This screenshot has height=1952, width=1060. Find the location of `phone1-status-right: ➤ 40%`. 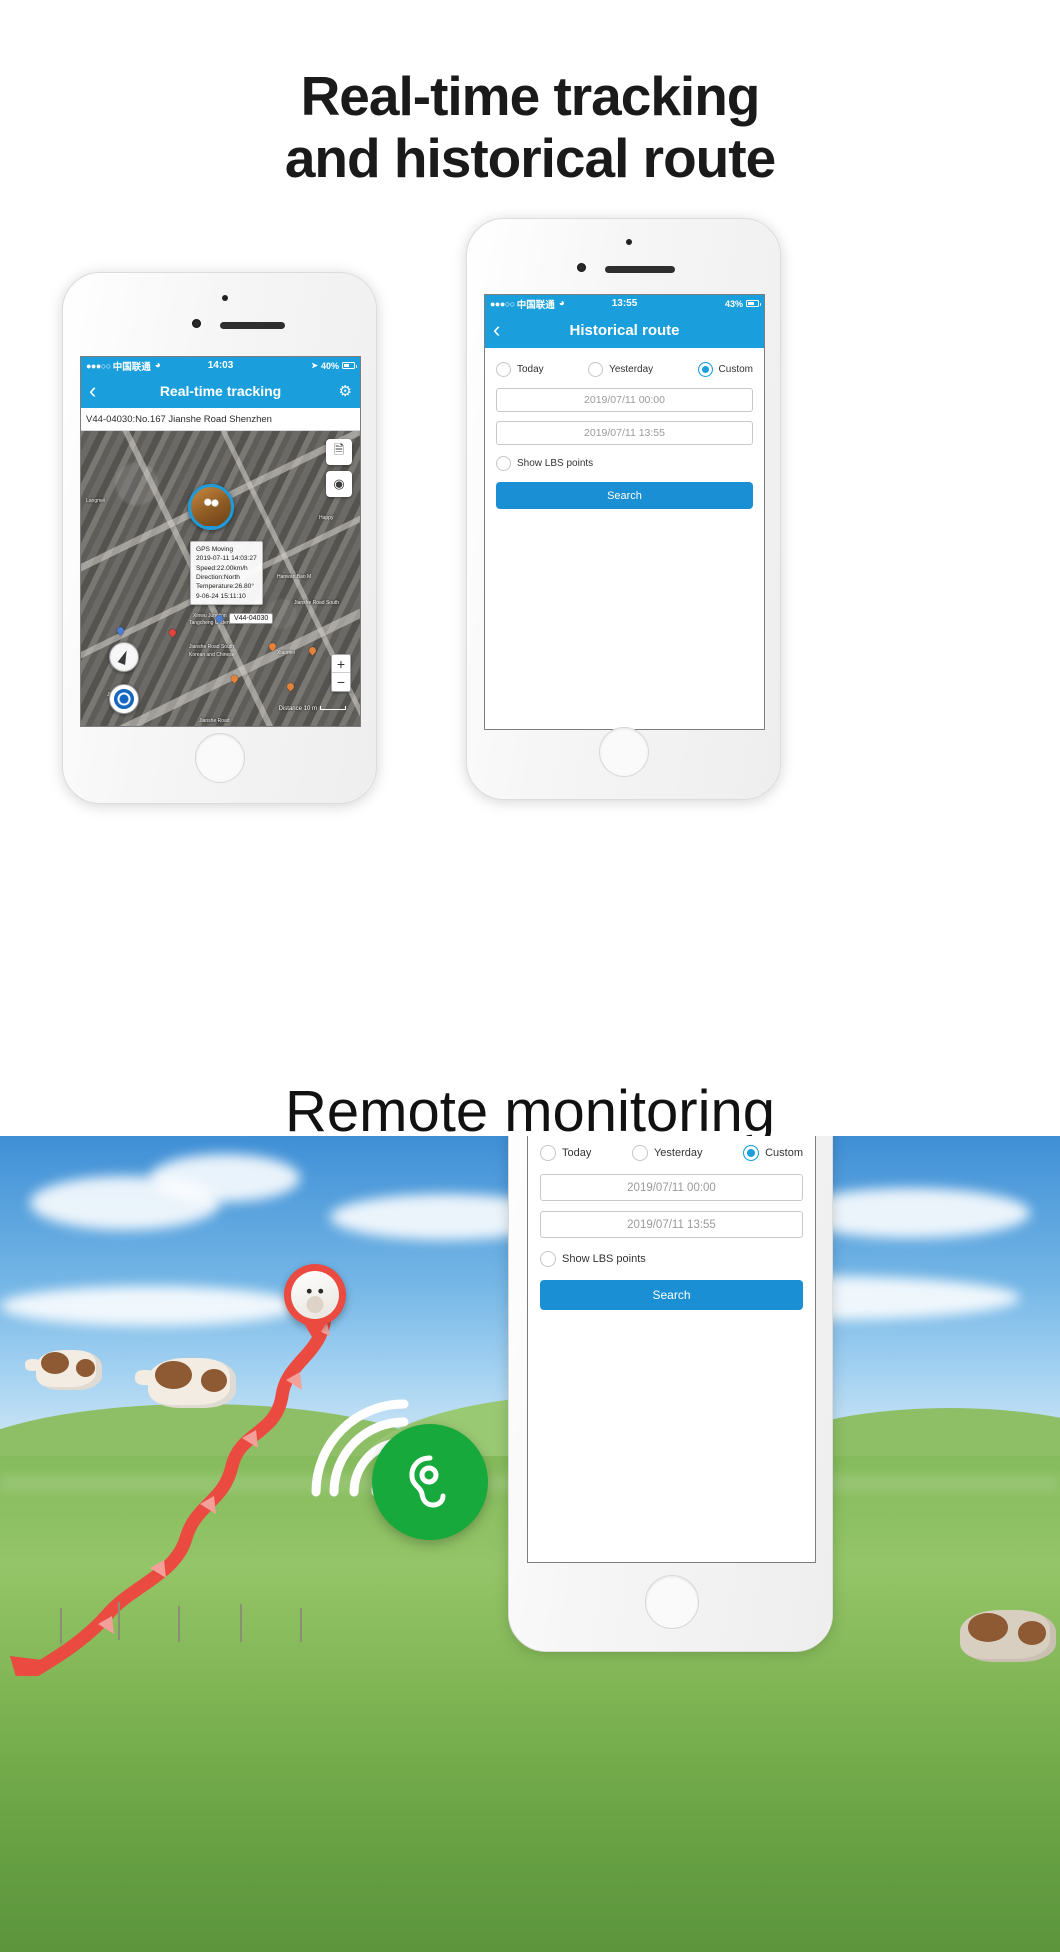

phone1-status-right: ➤ 40% is located at coordinates (334, 365).